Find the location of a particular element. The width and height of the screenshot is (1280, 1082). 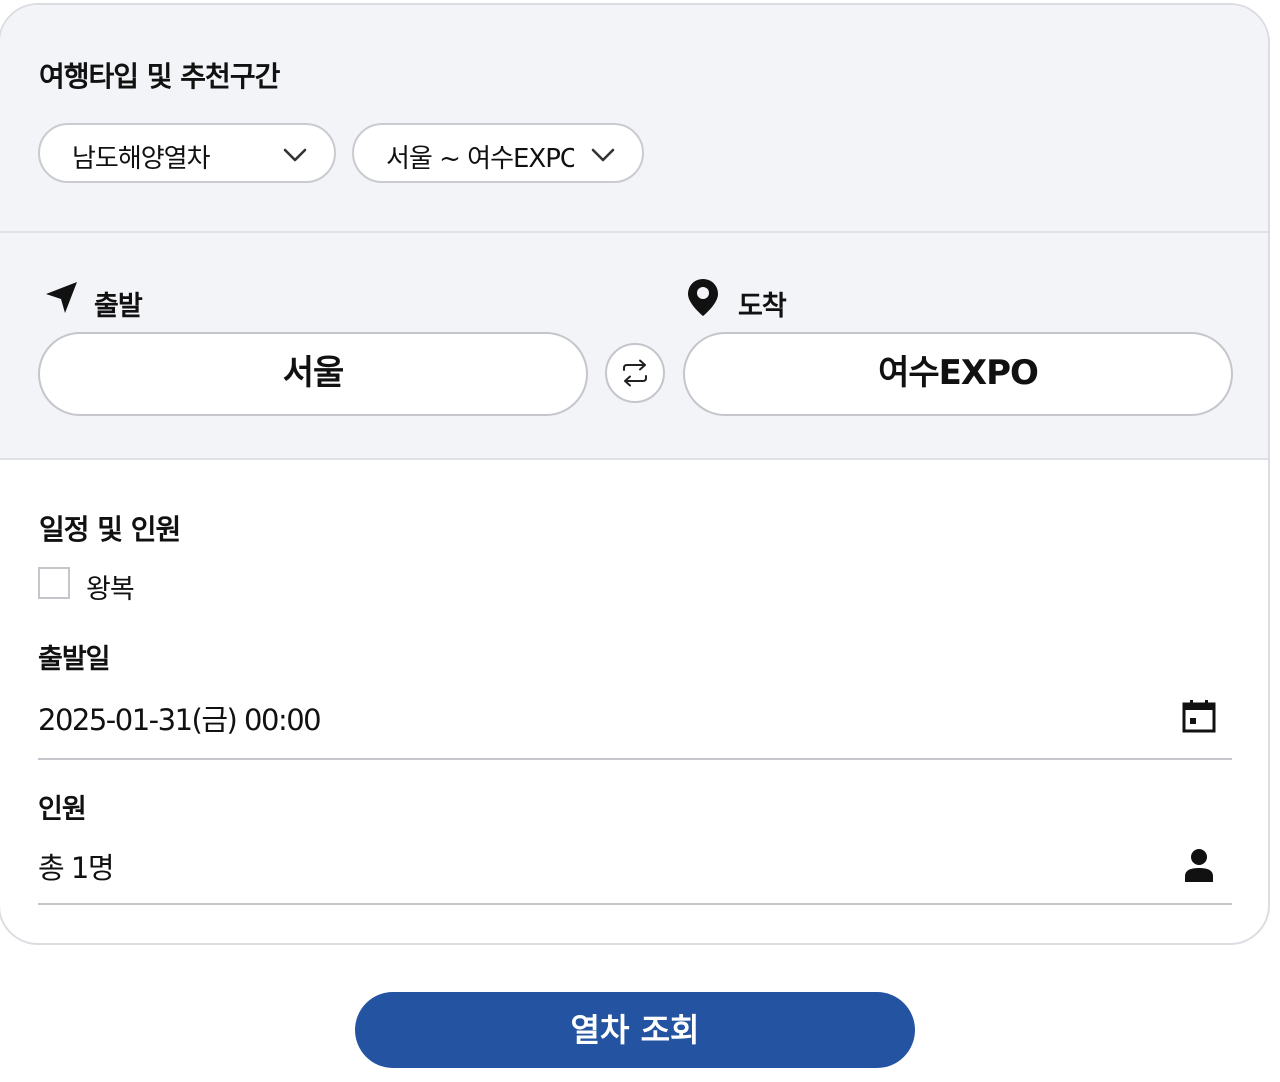

swap-stations-button is located at coordinates (635, 373).